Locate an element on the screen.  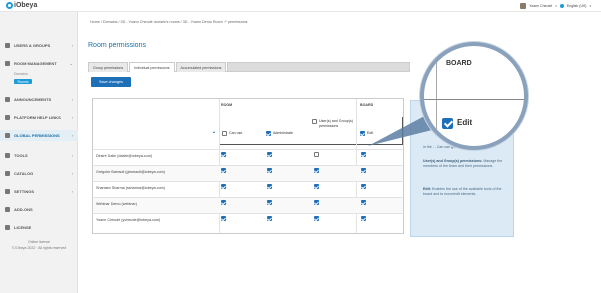
magnifier-title: BOARD is located at coordinates (459, 63).